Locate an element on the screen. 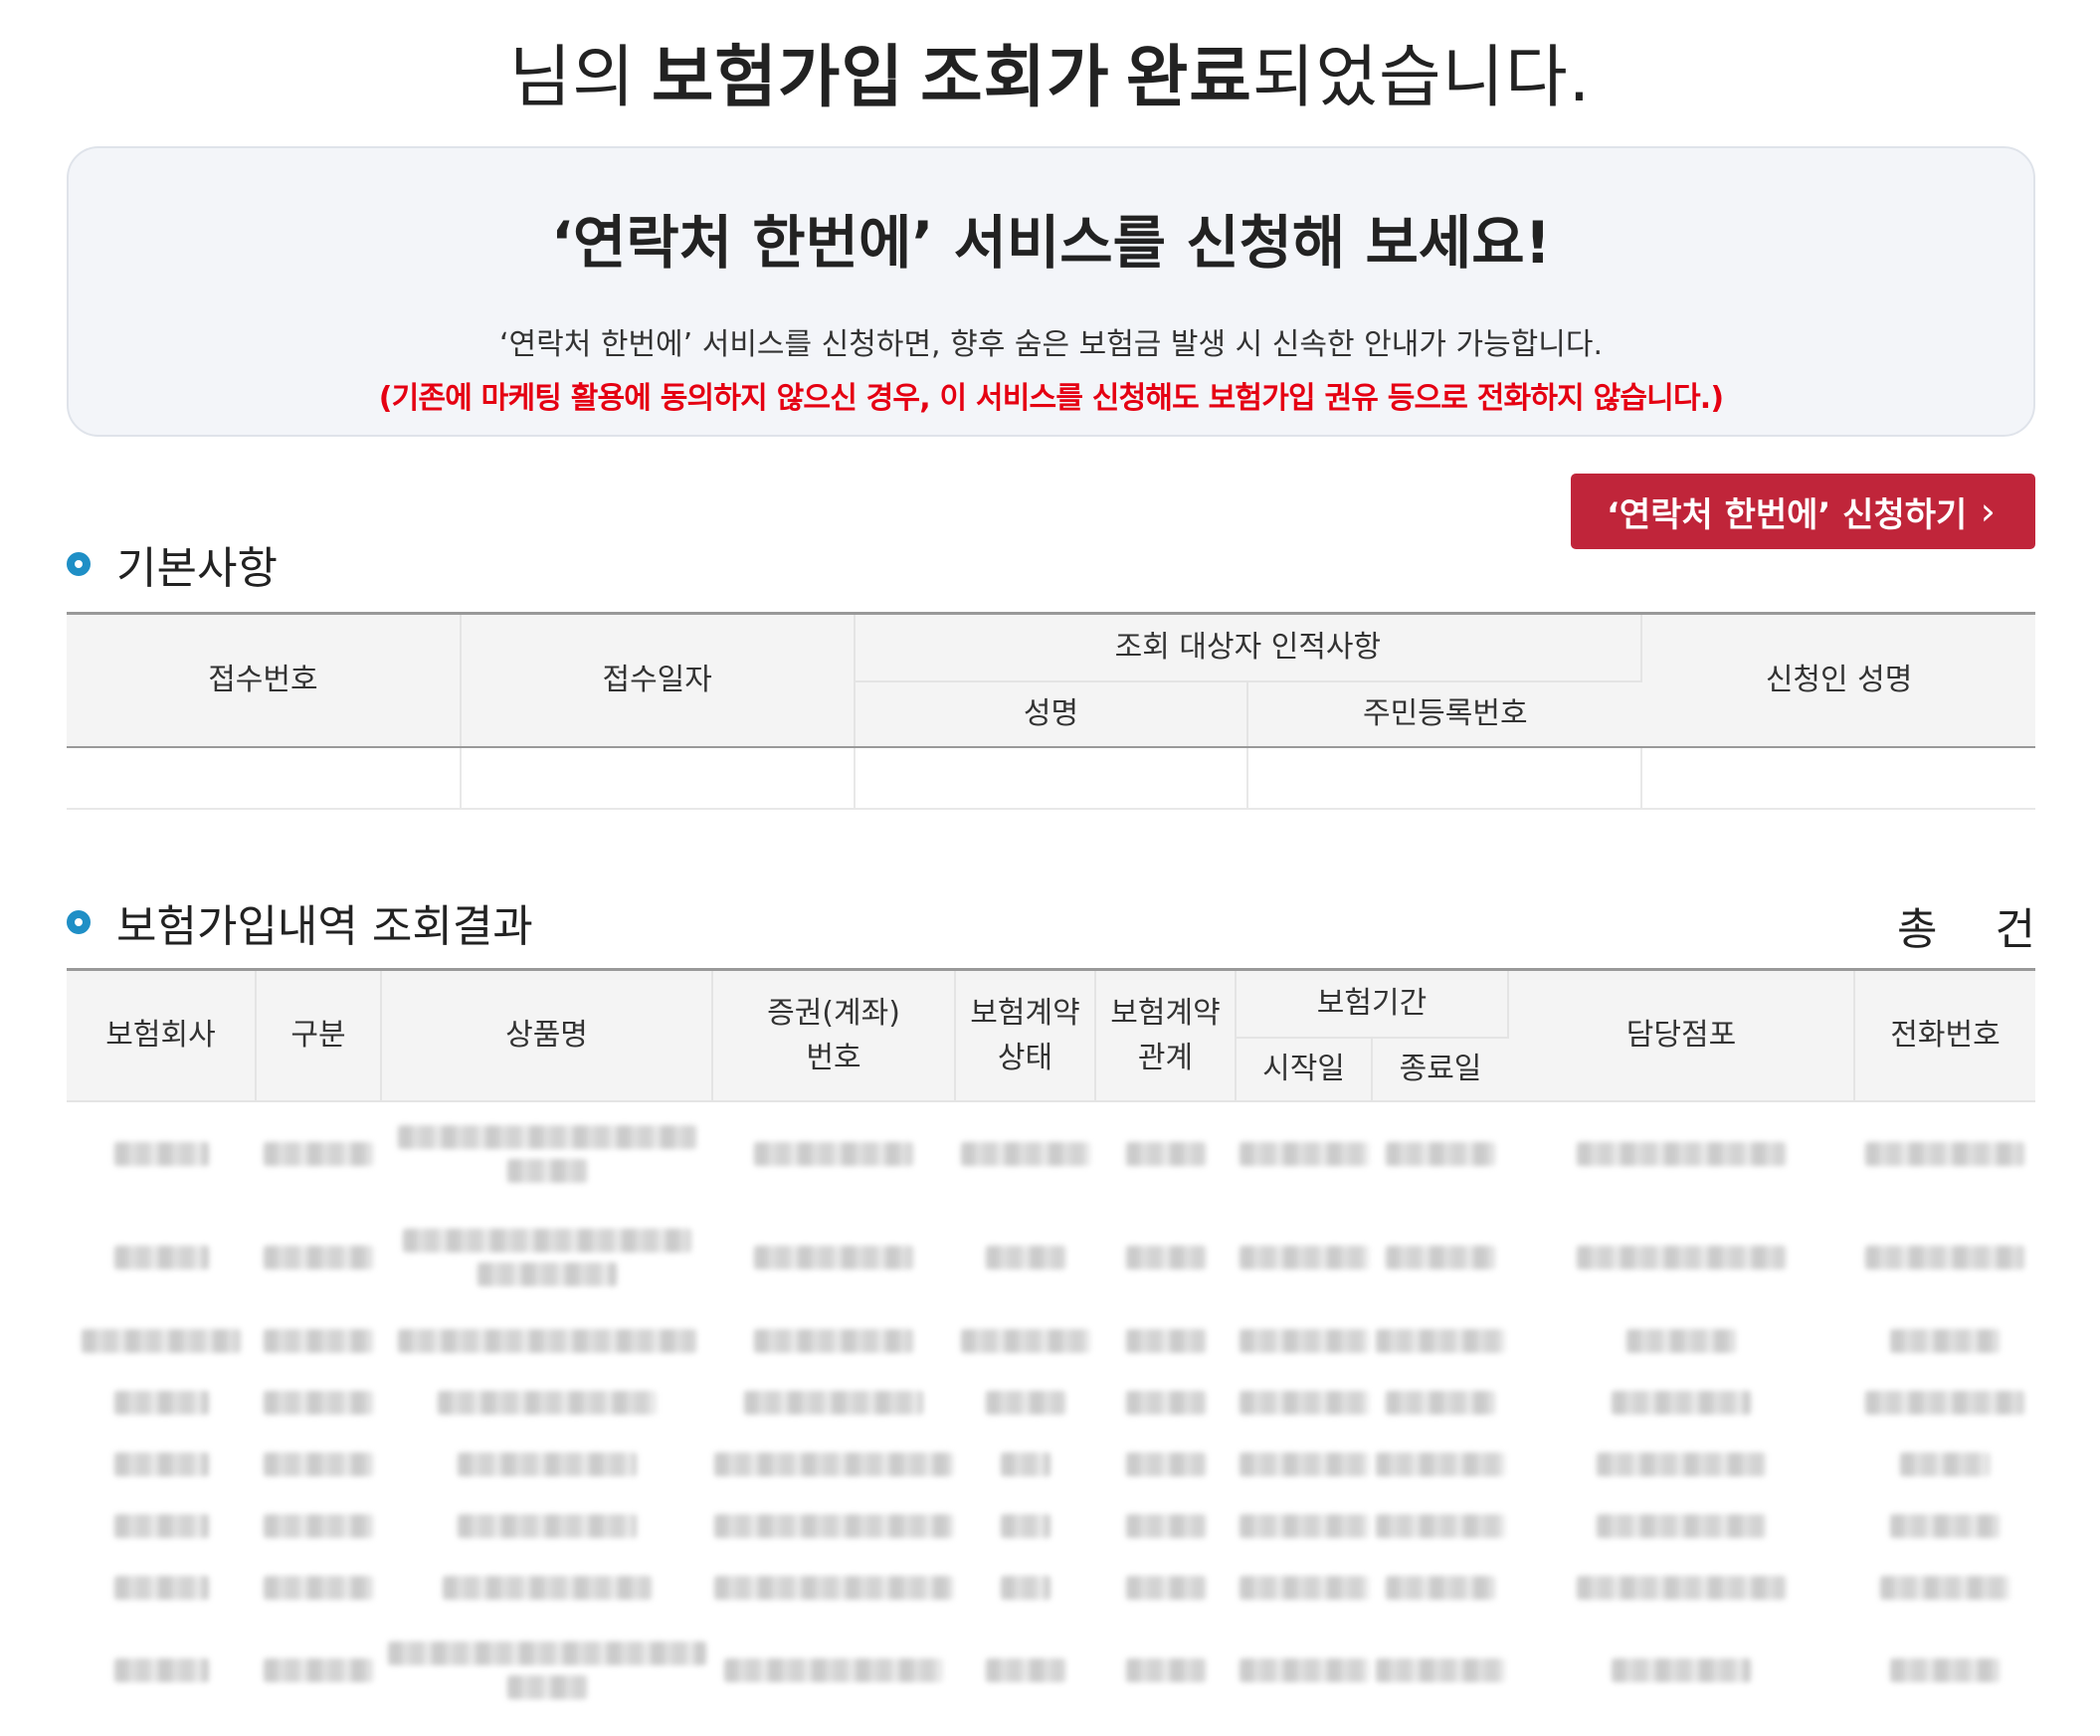 Image resolution: width=2100 pixels, height=1736 pixels. cell-receipt-no is located at coordinates (264, 778).